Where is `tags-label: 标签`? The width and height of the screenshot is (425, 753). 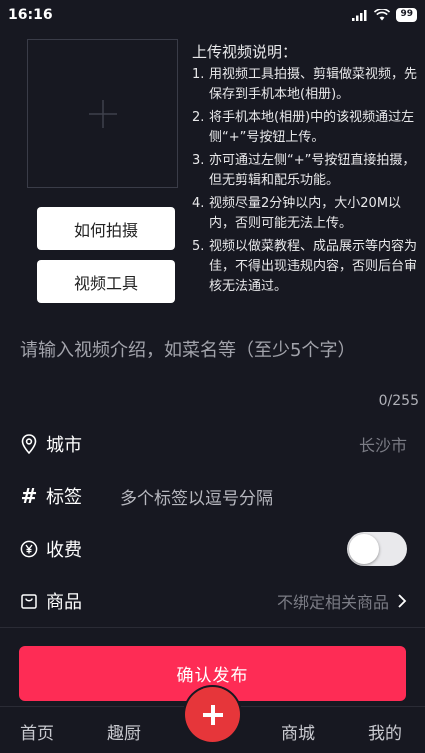 tags-label: 标签 is located at coordinates (64, 497).